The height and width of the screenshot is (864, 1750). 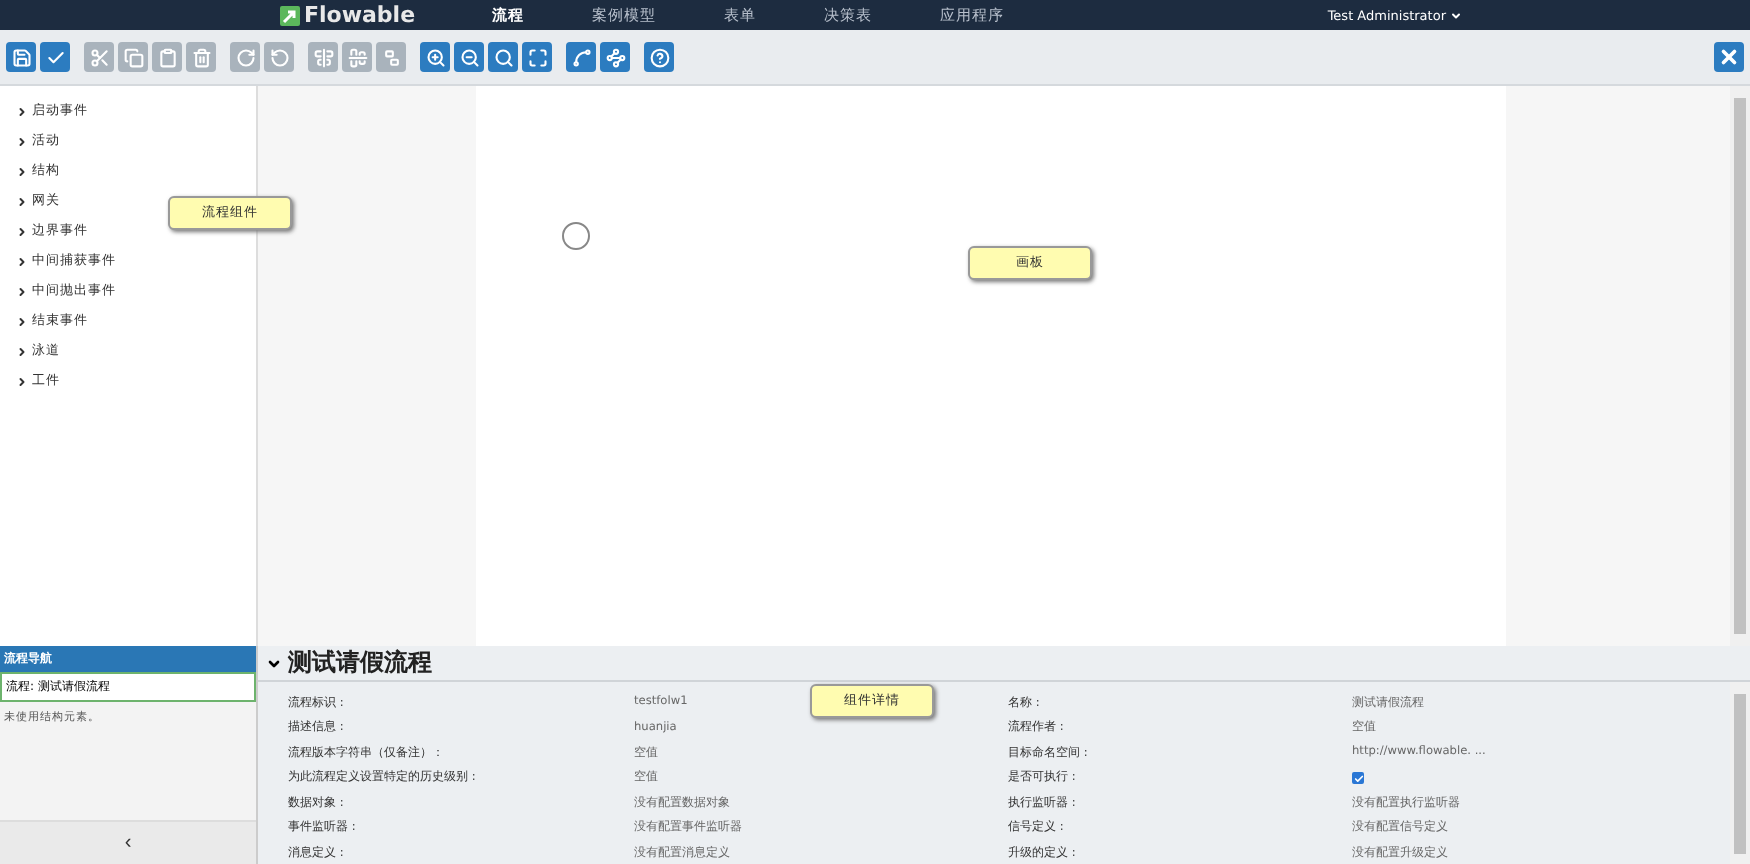 I want to click on chevron-down-icon, so click(x=1456, y=15).